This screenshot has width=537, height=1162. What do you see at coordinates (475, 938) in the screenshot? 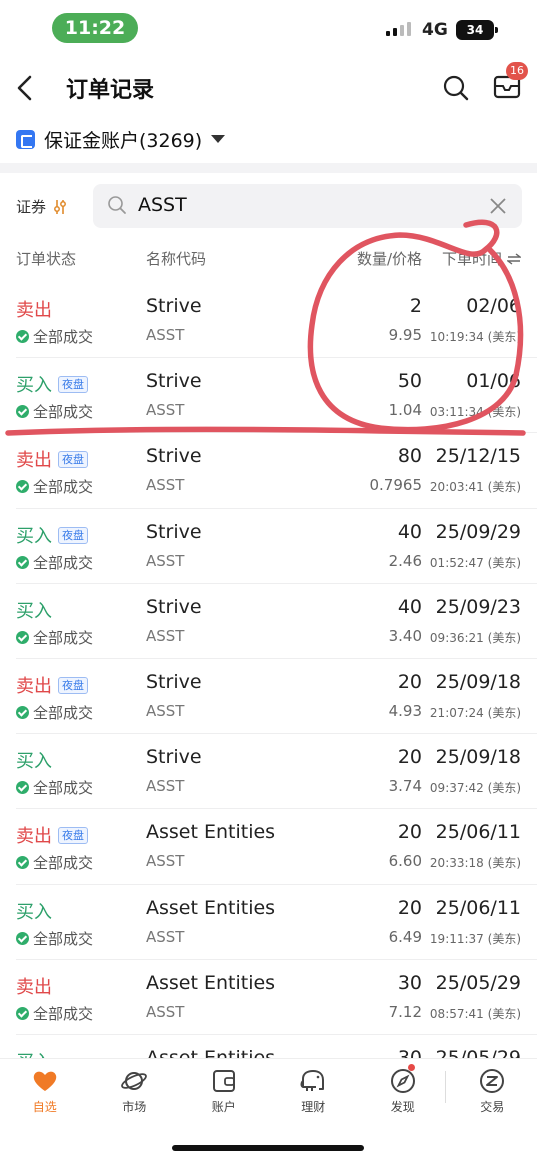
I see `order-time: 19:11:37 (美东)` at bounding box center [475, 938].